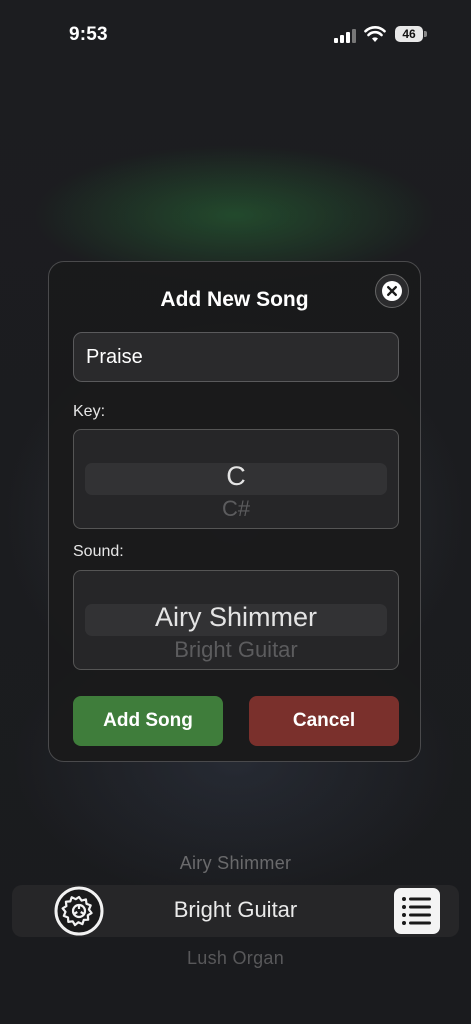  What do you see at coordinates (409, 34) in the screenshot?
I see `battery-level: 46` at bounding box center [409, 34].